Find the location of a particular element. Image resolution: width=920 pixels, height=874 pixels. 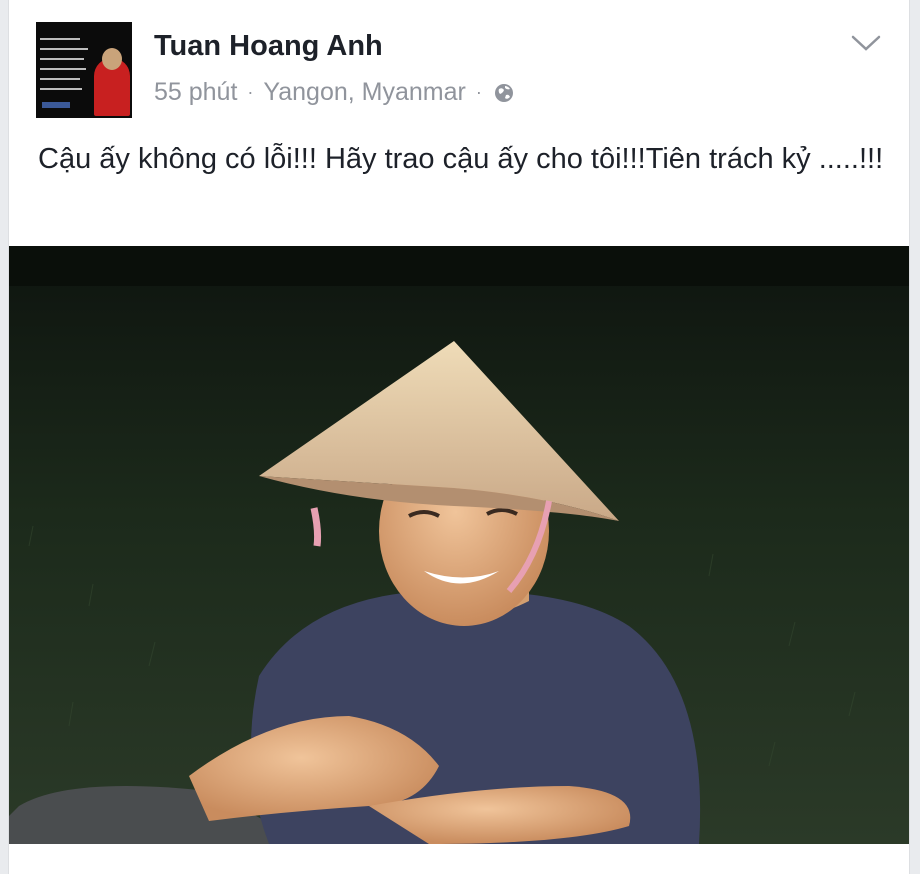

post-footer is located at coordinates (459, 859).